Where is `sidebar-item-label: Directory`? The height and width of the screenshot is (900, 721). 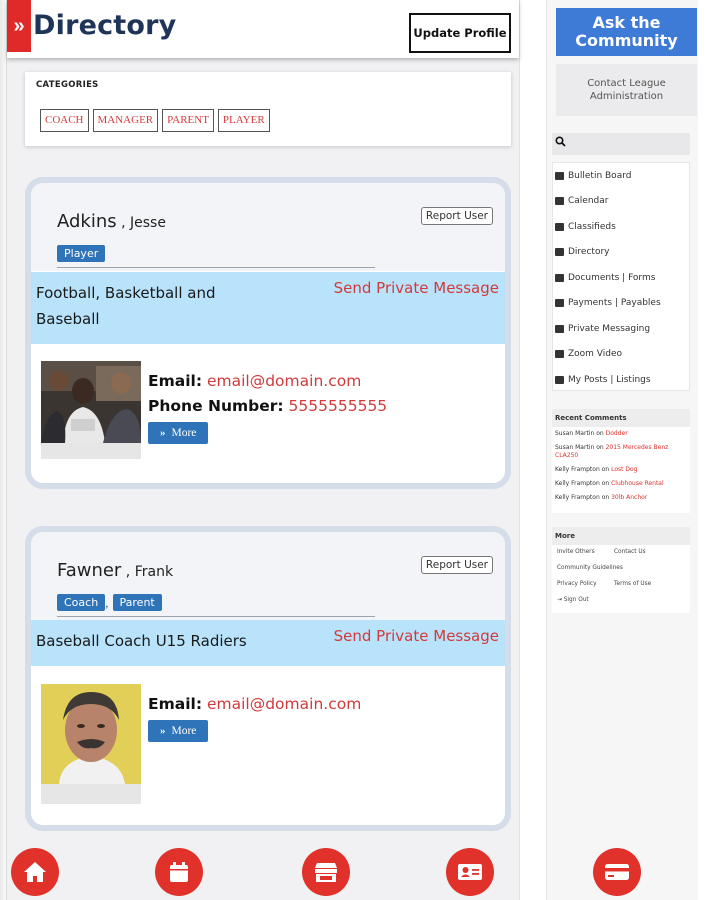 sidebar-item-label: Directory is located at coordinates (589, 252).